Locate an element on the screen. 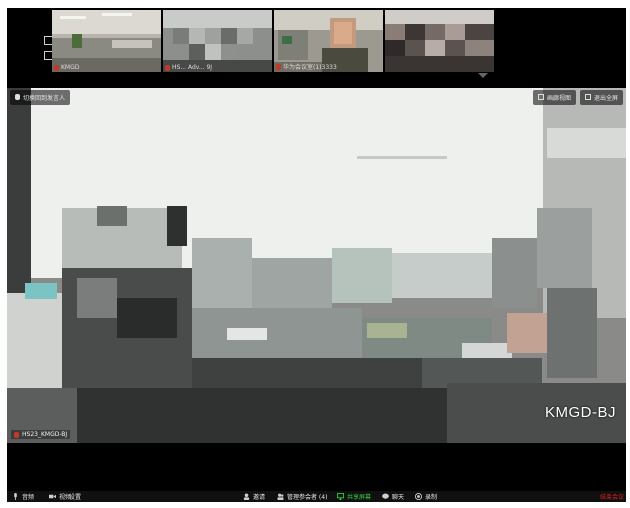 This screenshot has width=630, height=508. record-button: 录制 is located at coordinates (426, 496).